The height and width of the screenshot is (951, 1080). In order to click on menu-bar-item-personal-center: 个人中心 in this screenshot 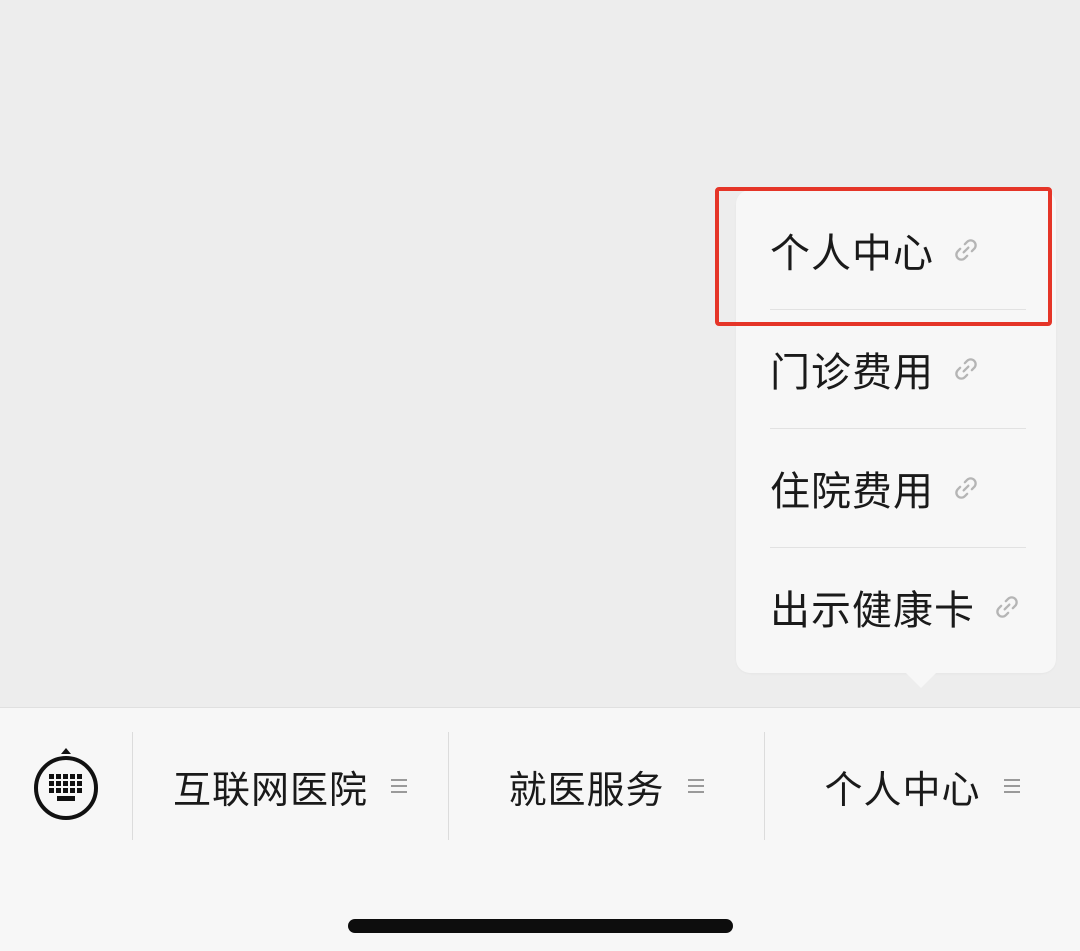, I will do `click(922, 786)`.